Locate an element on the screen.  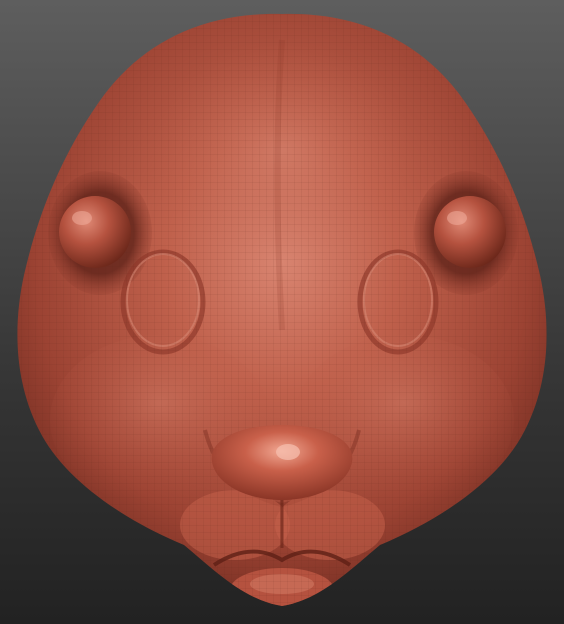
right-eye-shine is located at coordinates (457, 218).